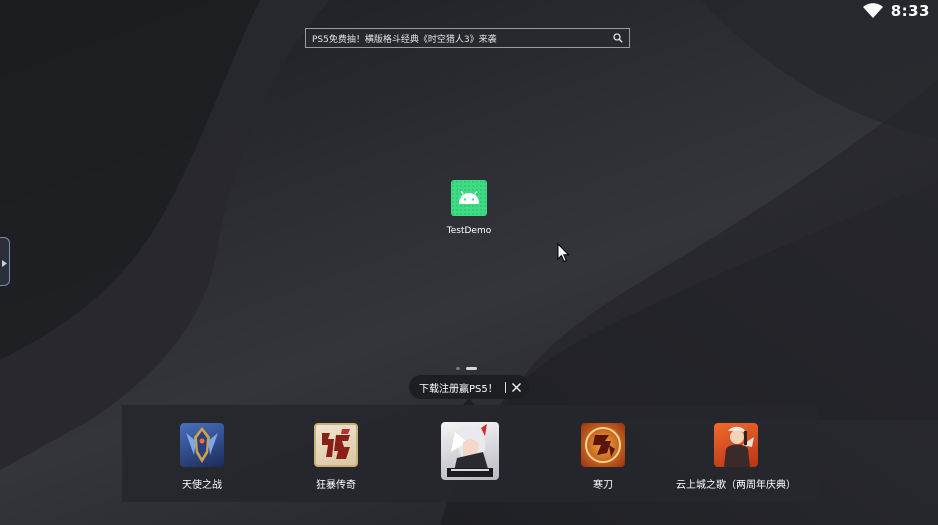 This screenshot has width=938, height=525. What do you see at coordinates (469, 401) in the screenshot?
I see `promo-pointer` at bounding box center [469, 401].